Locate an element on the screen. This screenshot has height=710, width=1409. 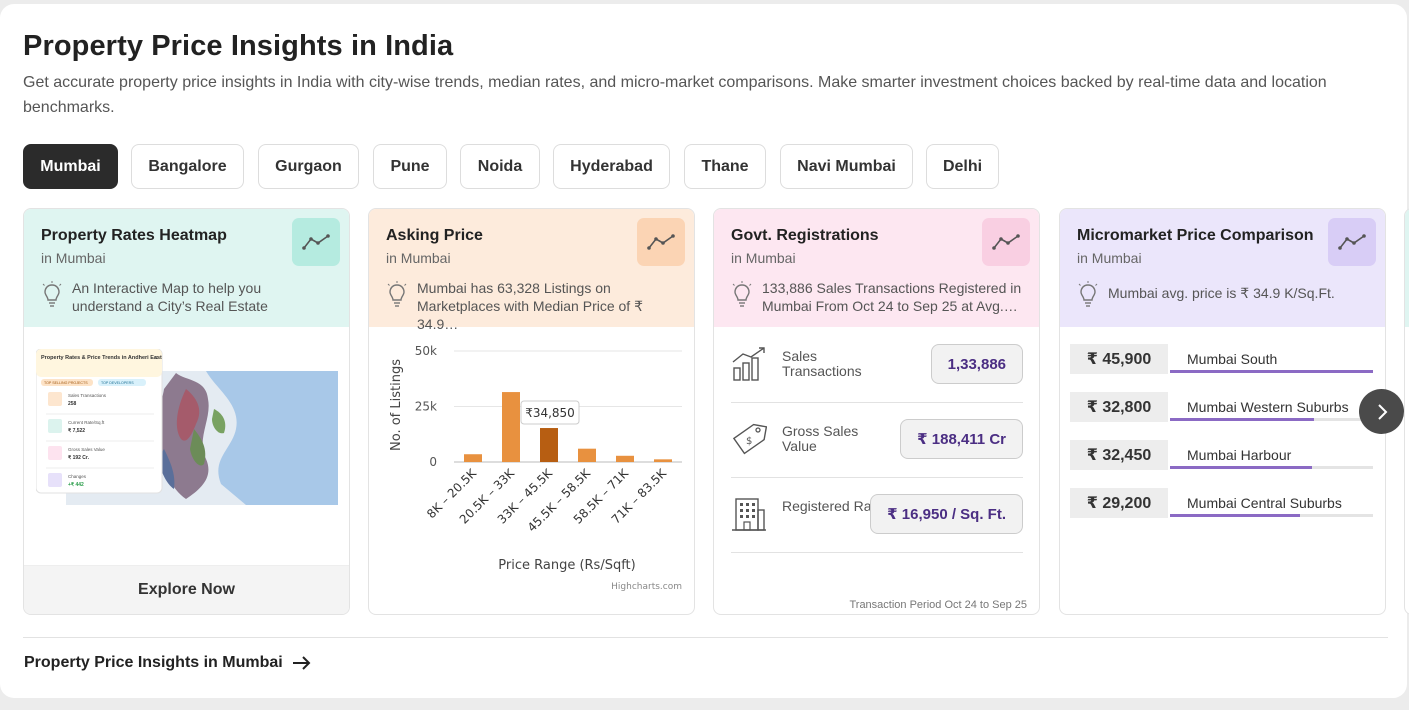
reg-row-gross-sales-value: $ Gross Sales Value ₹ 188,411 Cr is located at coordinates (877, 440).